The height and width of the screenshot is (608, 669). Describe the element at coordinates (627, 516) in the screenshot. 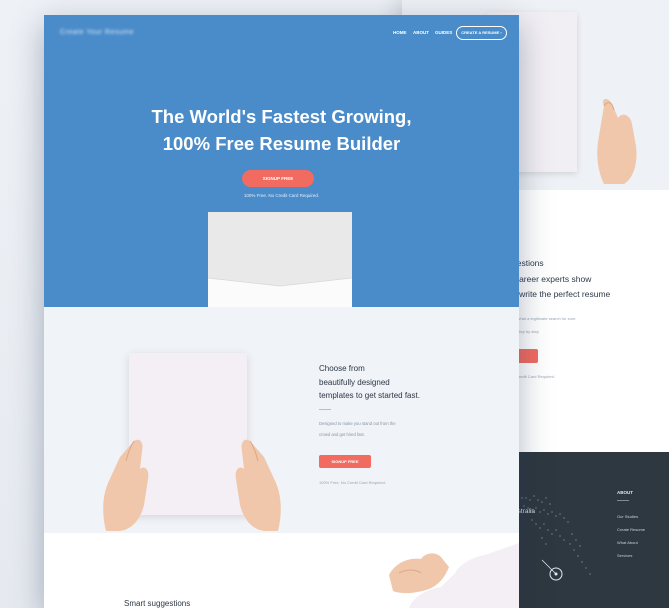

I see `footer-link: Our Studies` at that location.